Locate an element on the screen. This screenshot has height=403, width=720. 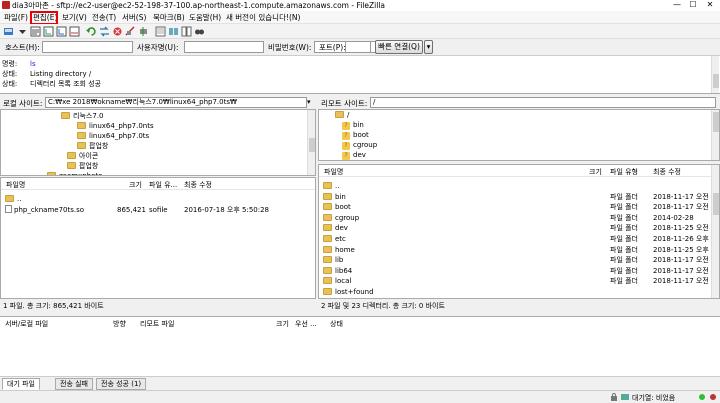
search-remote-files-icon is located at coordinates (199, 31).